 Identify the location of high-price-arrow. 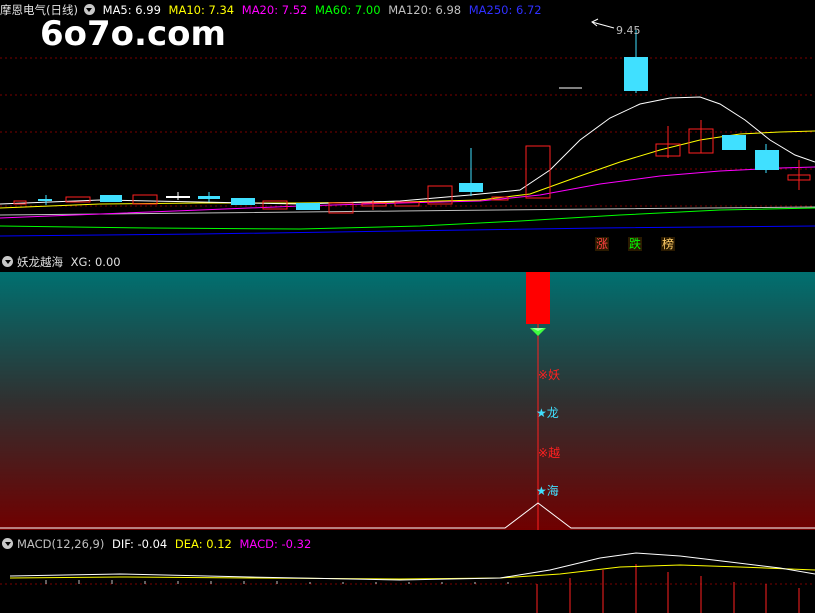
(603, 23).